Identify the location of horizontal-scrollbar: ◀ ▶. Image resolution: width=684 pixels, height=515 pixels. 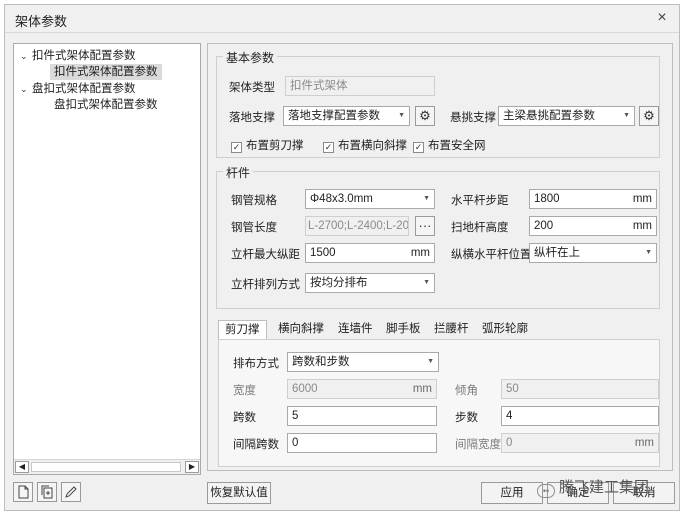
(107, 466).